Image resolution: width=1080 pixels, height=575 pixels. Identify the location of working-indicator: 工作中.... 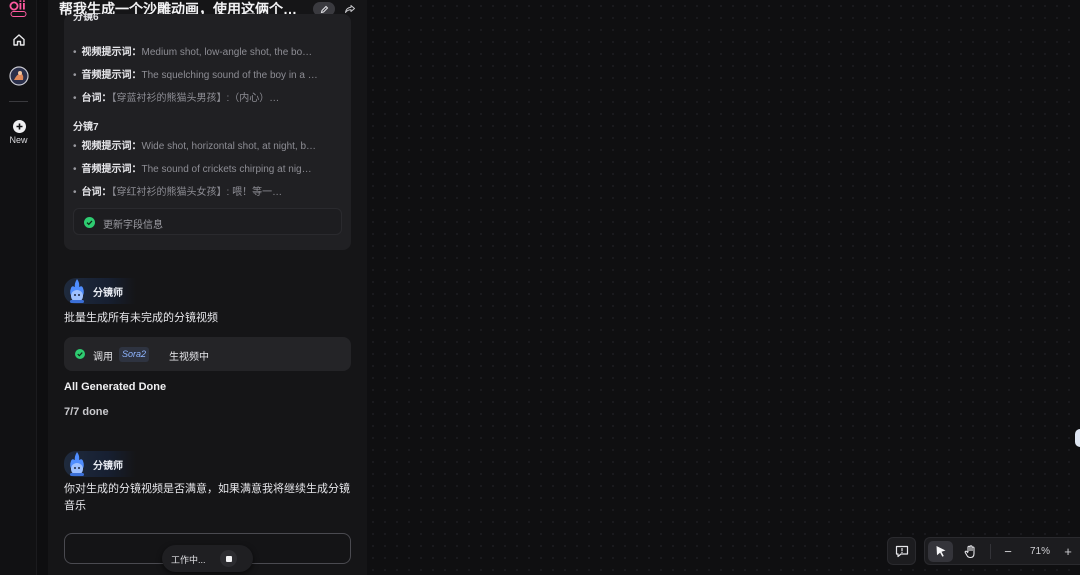
(207, 558).